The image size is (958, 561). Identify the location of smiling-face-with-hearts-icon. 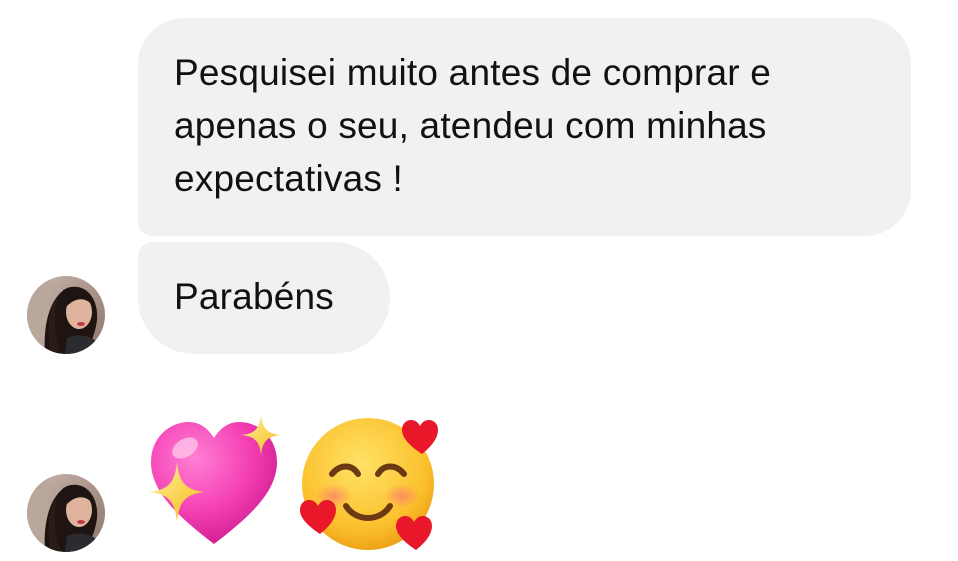
(371, 483).